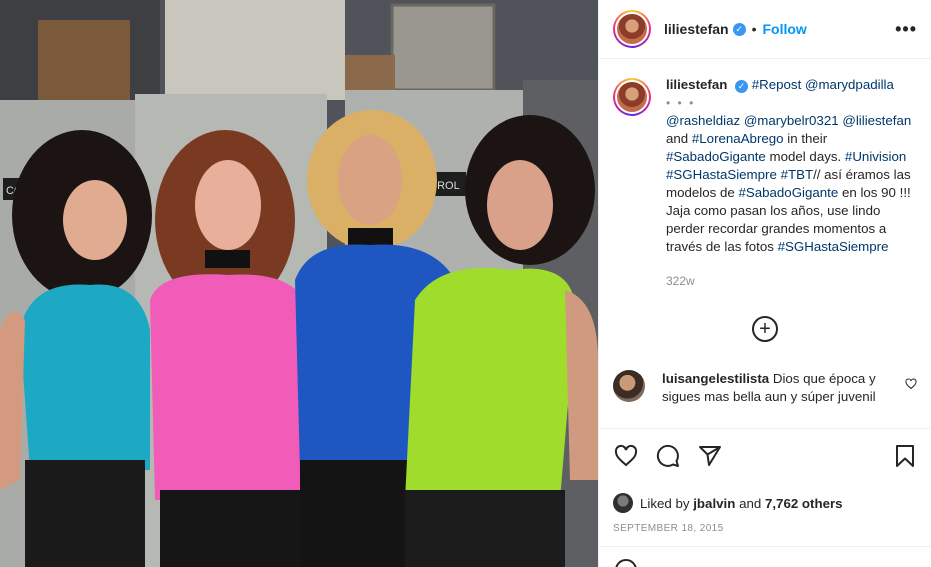  What do you see at coordinates (791, 281) in the screenshot?
I see `post-time-ago: 322w` at bounding box center [791, 281].